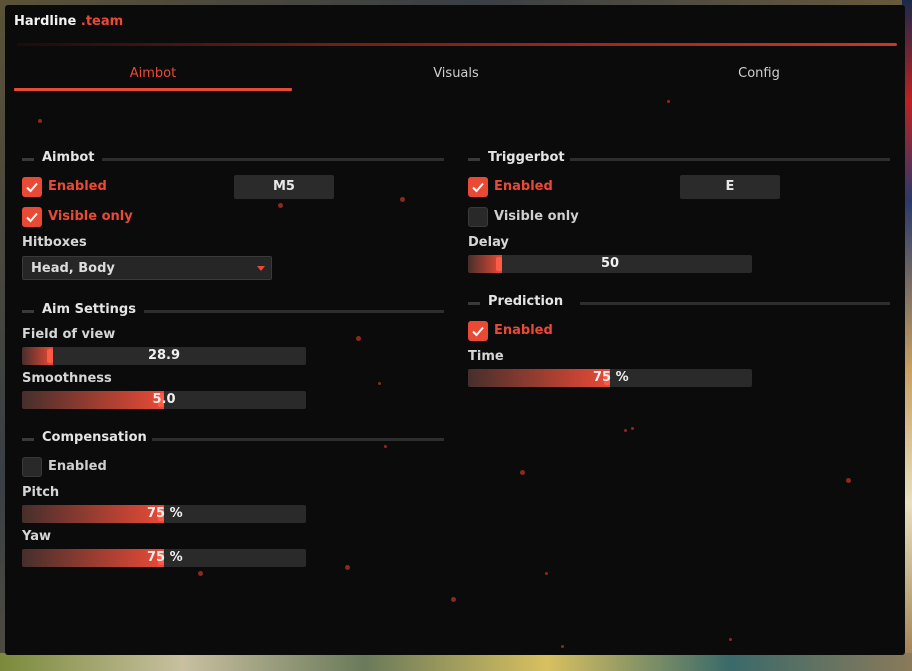  I want to click on prediction-enabled-label: Enabled, so click(523, 330).